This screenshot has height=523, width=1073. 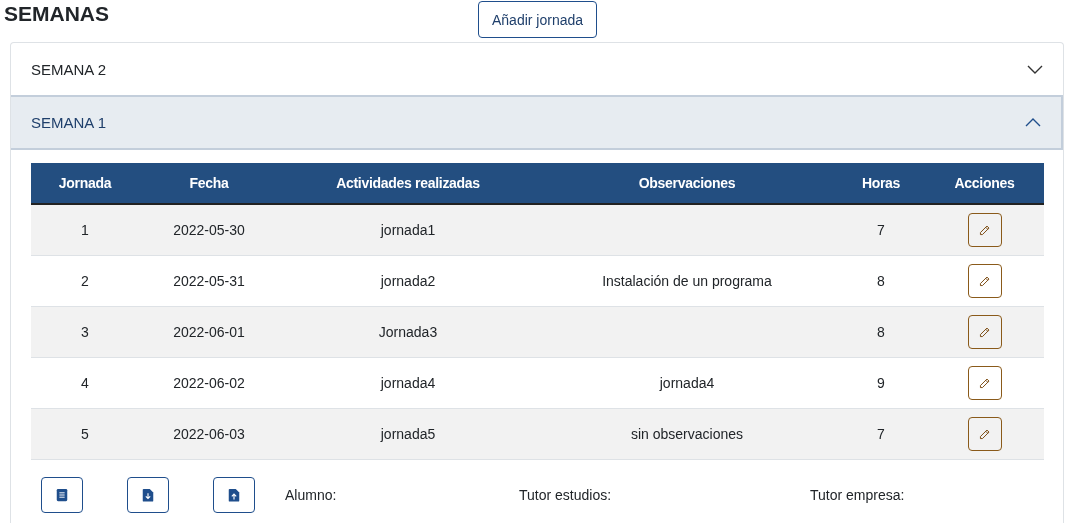 What do you see at coordinates (881, 383) in the screenshot?
I see `table-cell: 9` at bounding box center [881, 383].